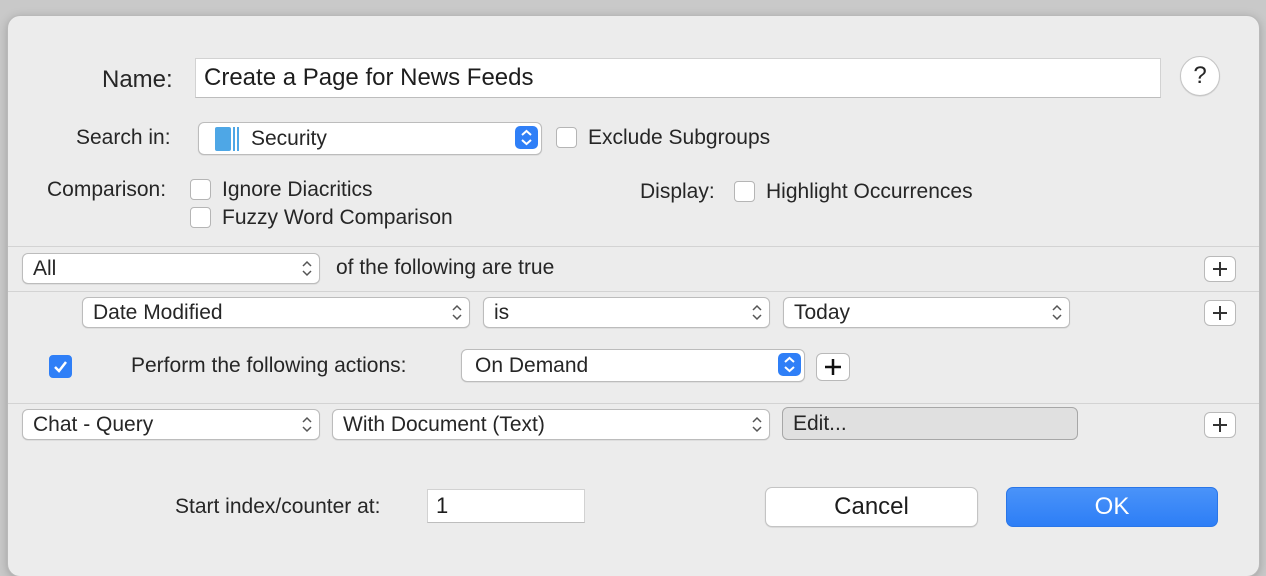 This screenshot has height=576, width=1266. I want to click on action-type-popup: Chat - Query, so click(171, 424).